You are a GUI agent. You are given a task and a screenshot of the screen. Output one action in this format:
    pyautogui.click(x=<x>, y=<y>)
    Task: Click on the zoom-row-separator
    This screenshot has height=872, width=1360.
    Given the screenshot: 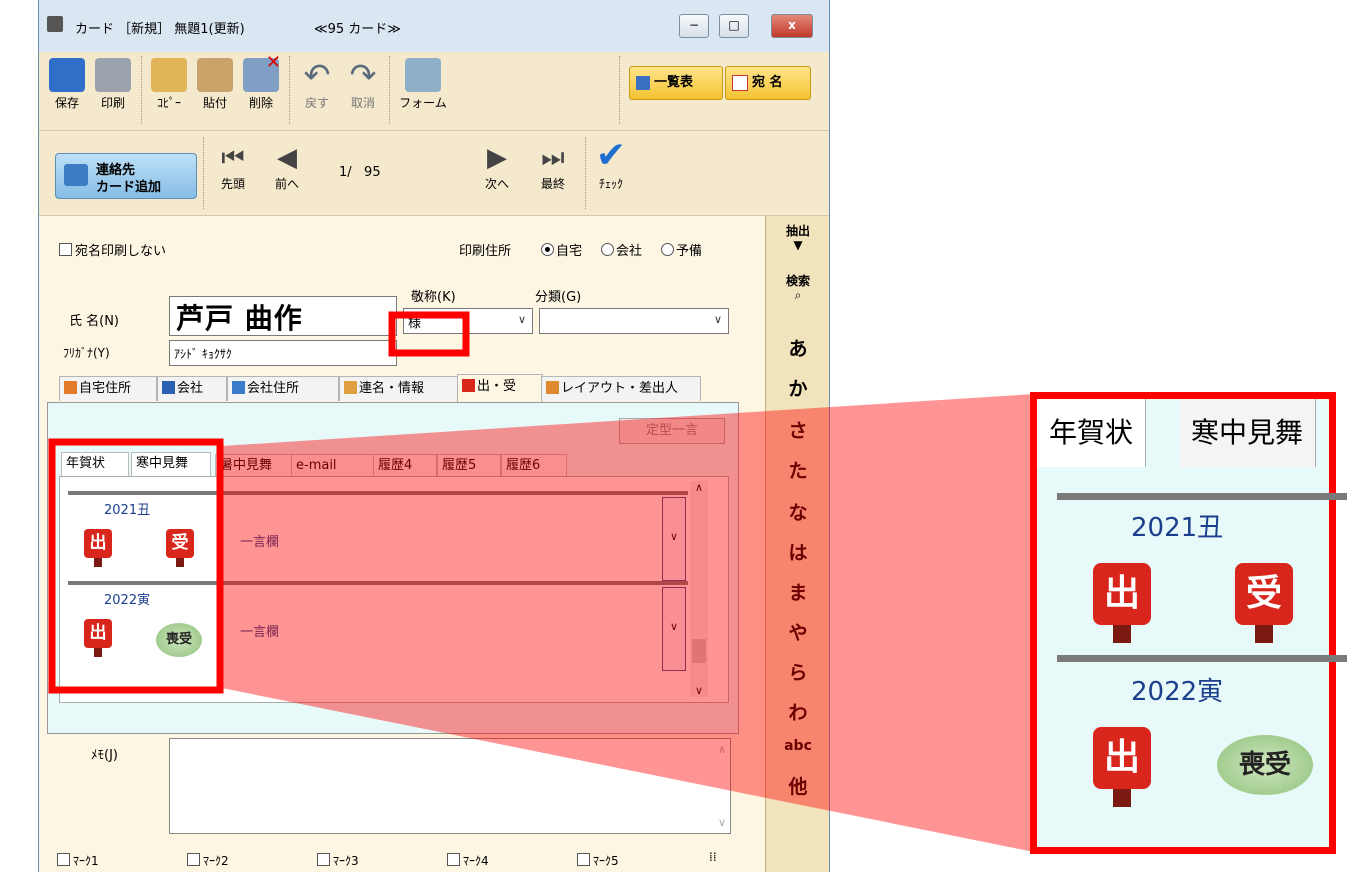 What is the action you would take?
    pyautogui.click(x=1202, y=496)
    